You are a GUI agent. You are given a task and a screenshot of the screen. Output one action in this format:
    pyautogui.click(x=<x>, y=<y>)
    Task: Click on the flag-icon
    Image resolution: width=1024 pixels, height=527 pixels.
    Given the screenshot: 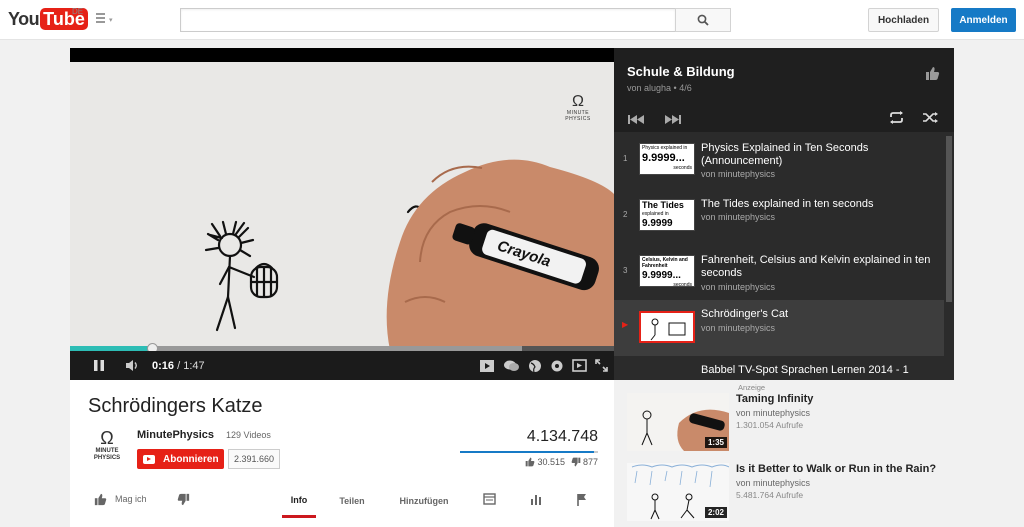 What is the action you would take?
    pyautogui.click(x=581, y=499)
    